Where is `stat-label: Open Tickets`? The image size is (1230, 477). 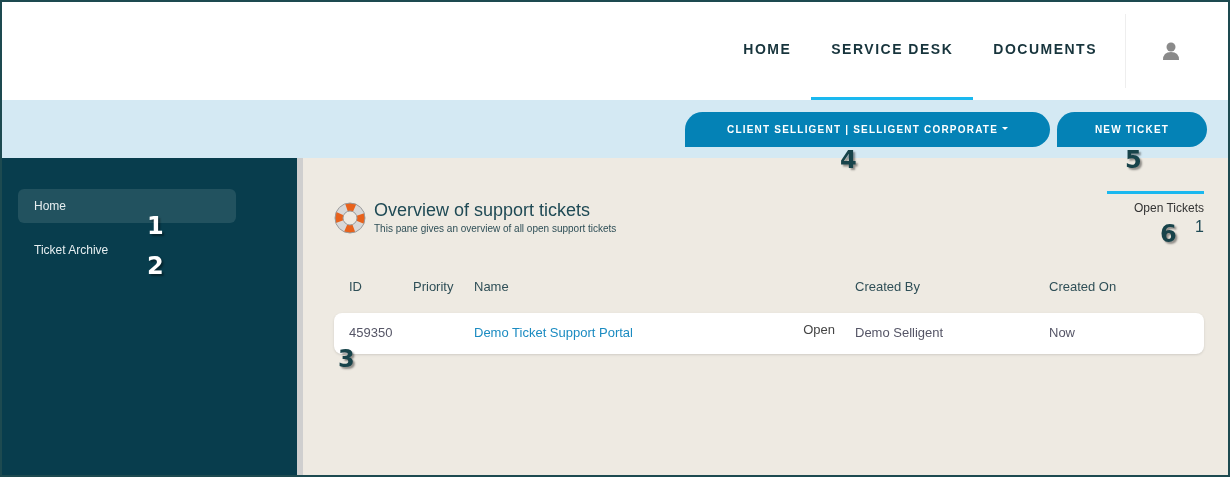
stat-label: Open Tickets is located at coordinates (1168, 208).